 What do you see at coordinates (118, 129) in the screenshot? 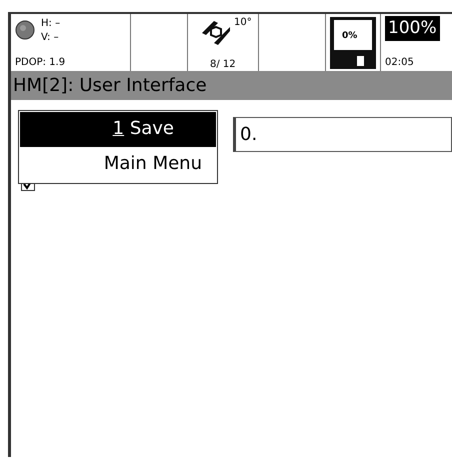
I see `menu-item: 1 Save` at bounding box center [118, 129].